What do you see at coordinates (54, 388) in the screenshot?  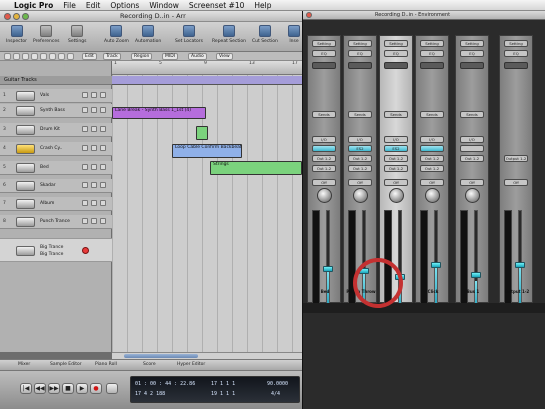 I see `fast-forward-button: ▶▶` at bounding box center [54, 388].